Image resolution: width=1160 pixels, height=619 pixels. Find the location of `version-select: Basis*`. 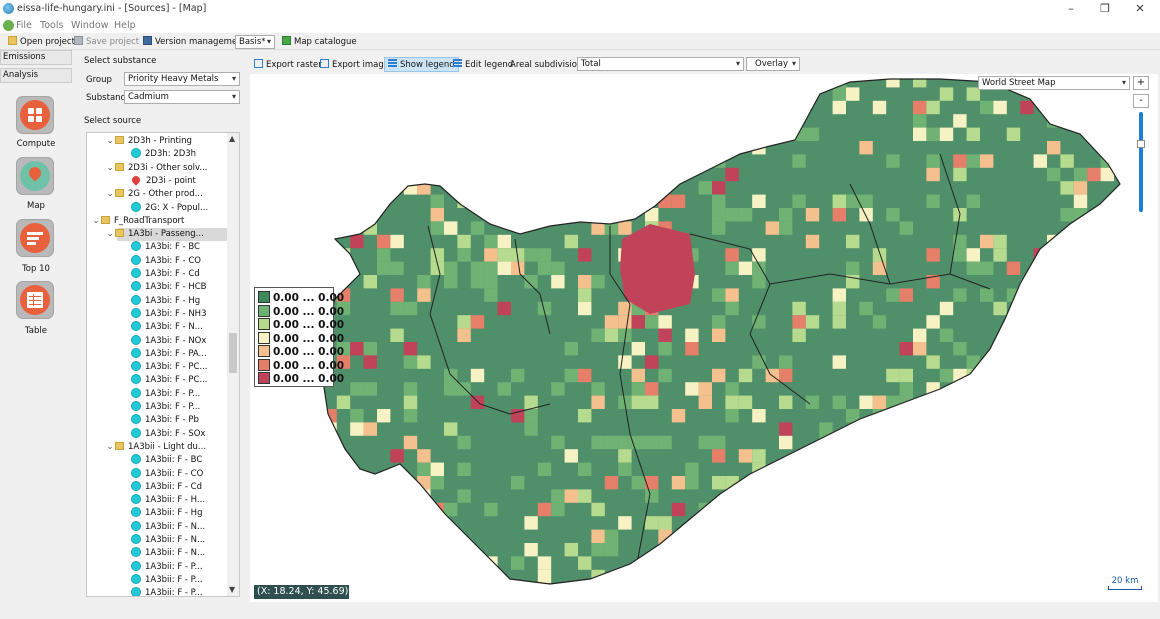

version-select: Basis* is located at coordinates (255, 42).